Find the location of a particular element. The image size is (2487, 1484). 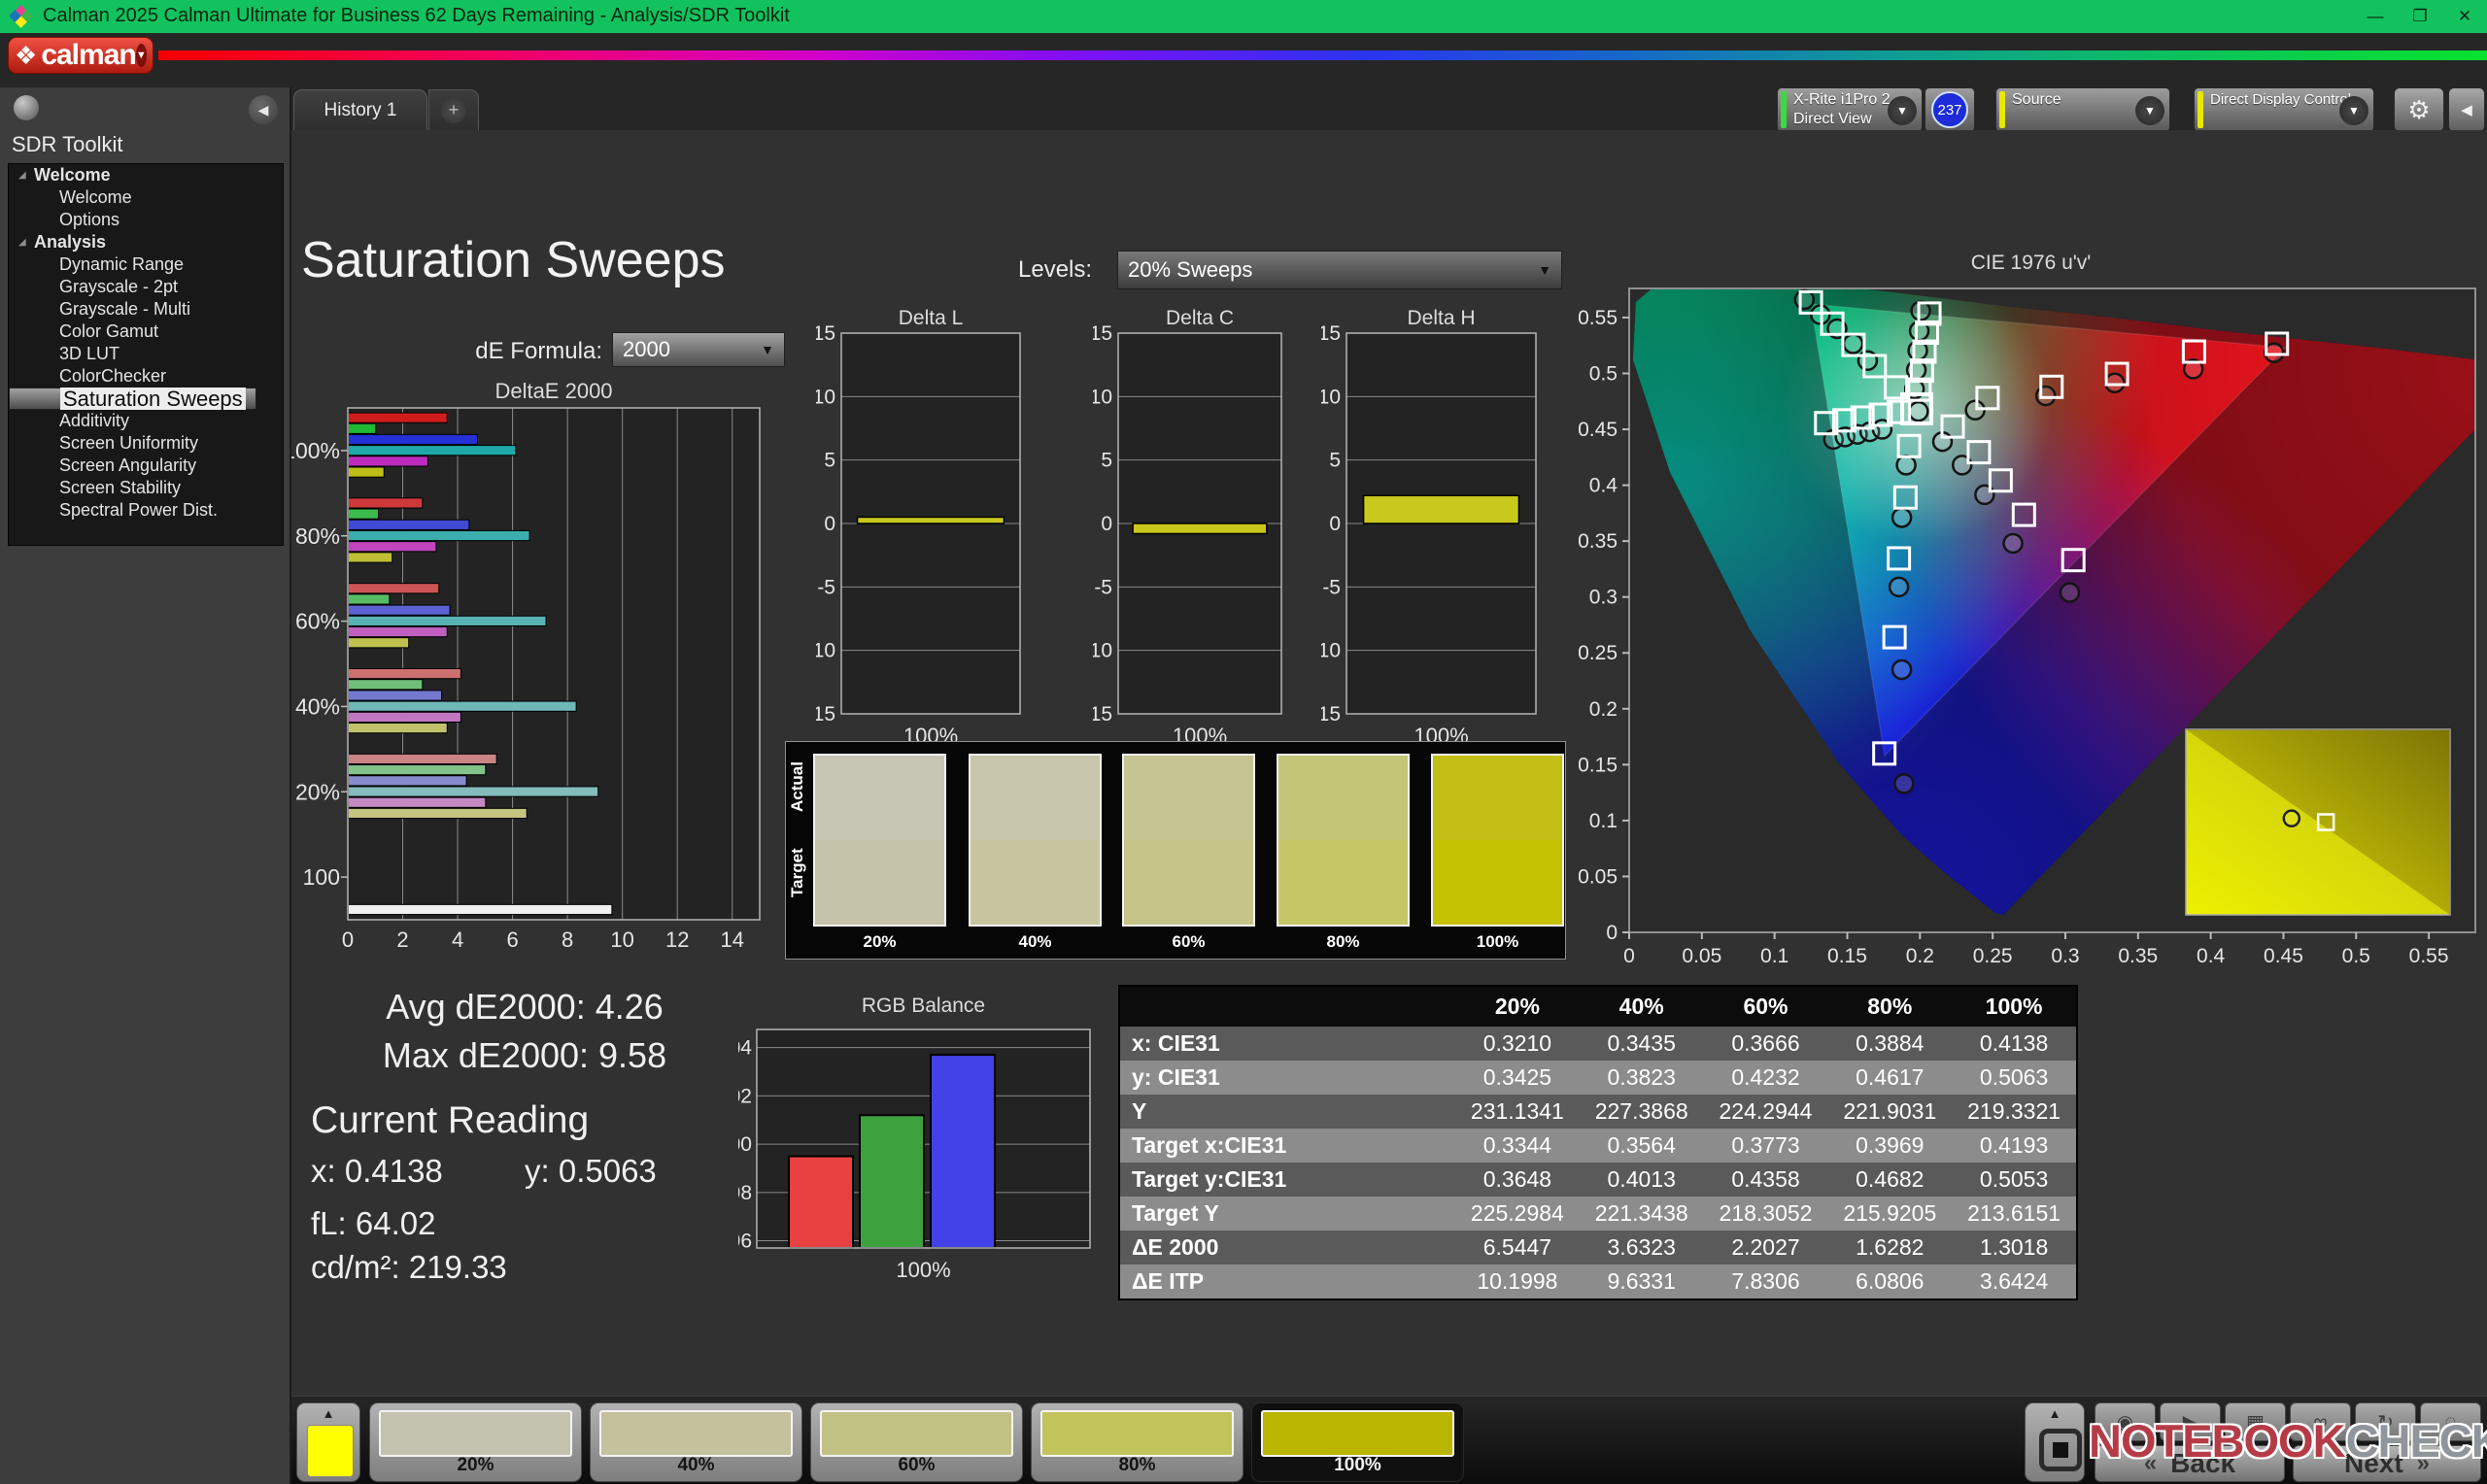

current-patch-tile: ▲ is located at coordinates (328, 1442).